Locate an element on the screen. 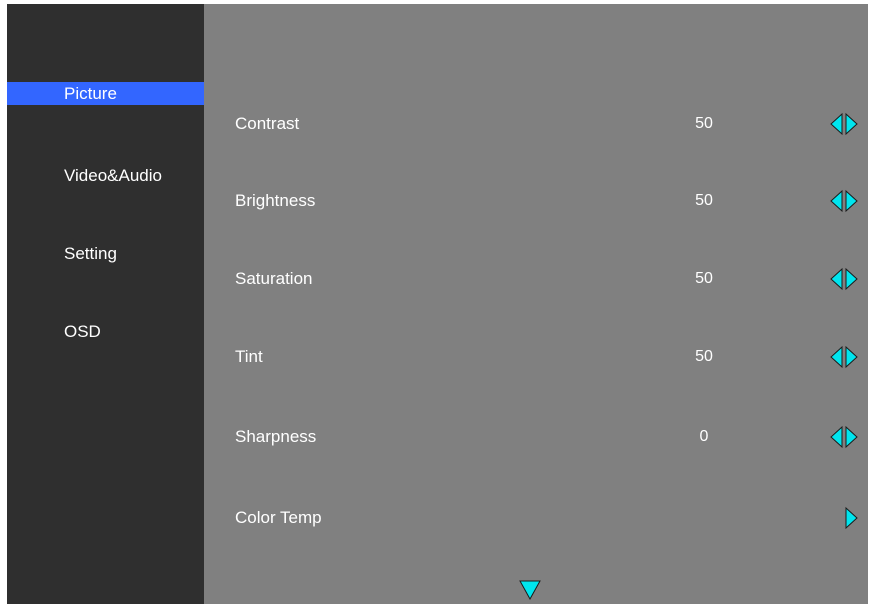  sidebar-item-label: OSD is located at coordinates (82, 331).